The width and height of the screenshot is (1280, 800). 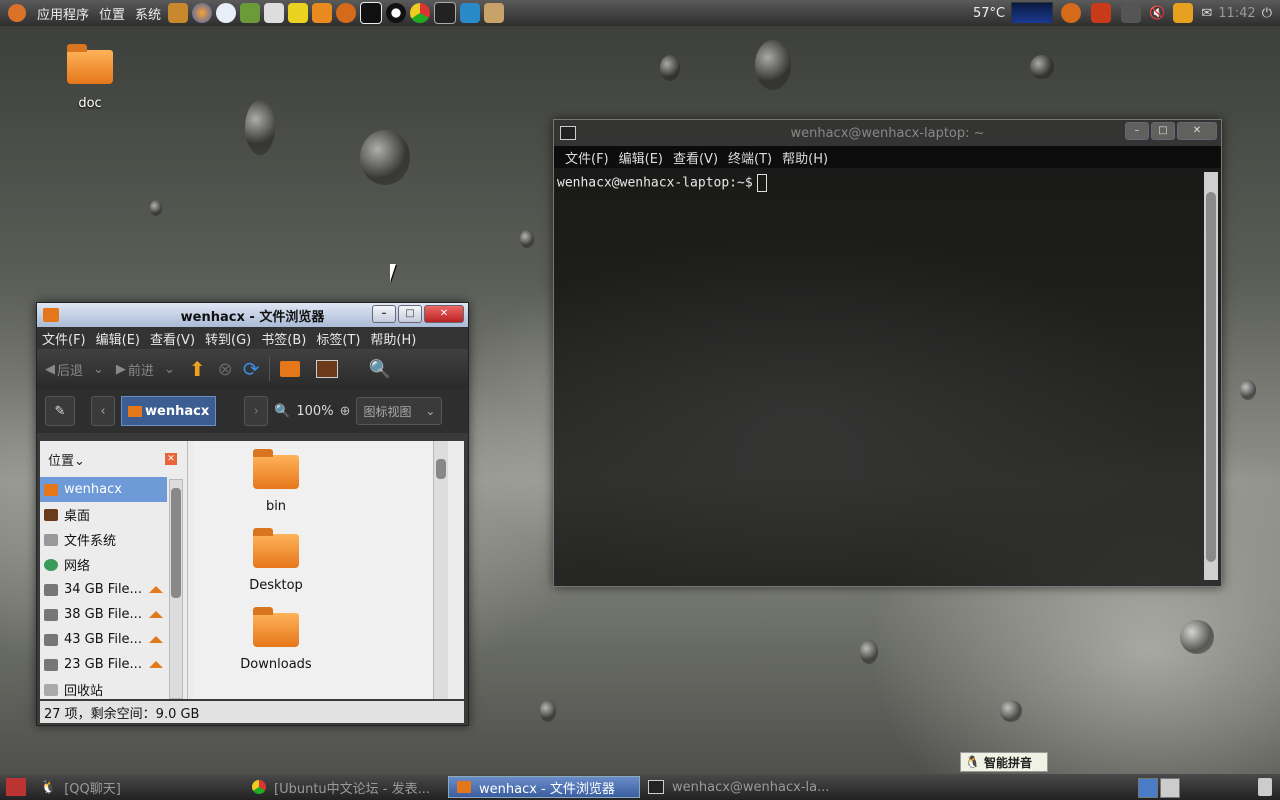 I want to click on cpu-monitor-graph, so click(x=1032, y=13).